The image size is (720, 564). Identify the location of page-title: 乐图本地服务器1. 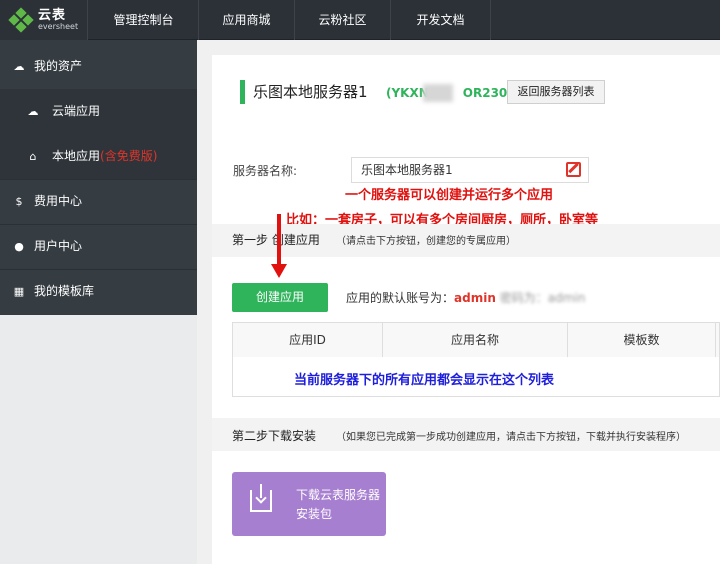
(310, 92).